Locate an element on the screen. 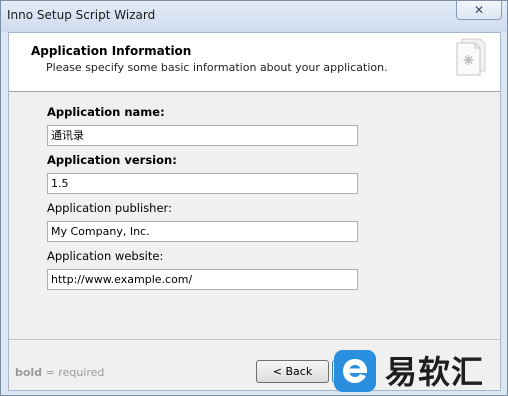 The height and width of the screenshot is (396, 508). app-website-label: Application website: is located at coordinates (105, 256).